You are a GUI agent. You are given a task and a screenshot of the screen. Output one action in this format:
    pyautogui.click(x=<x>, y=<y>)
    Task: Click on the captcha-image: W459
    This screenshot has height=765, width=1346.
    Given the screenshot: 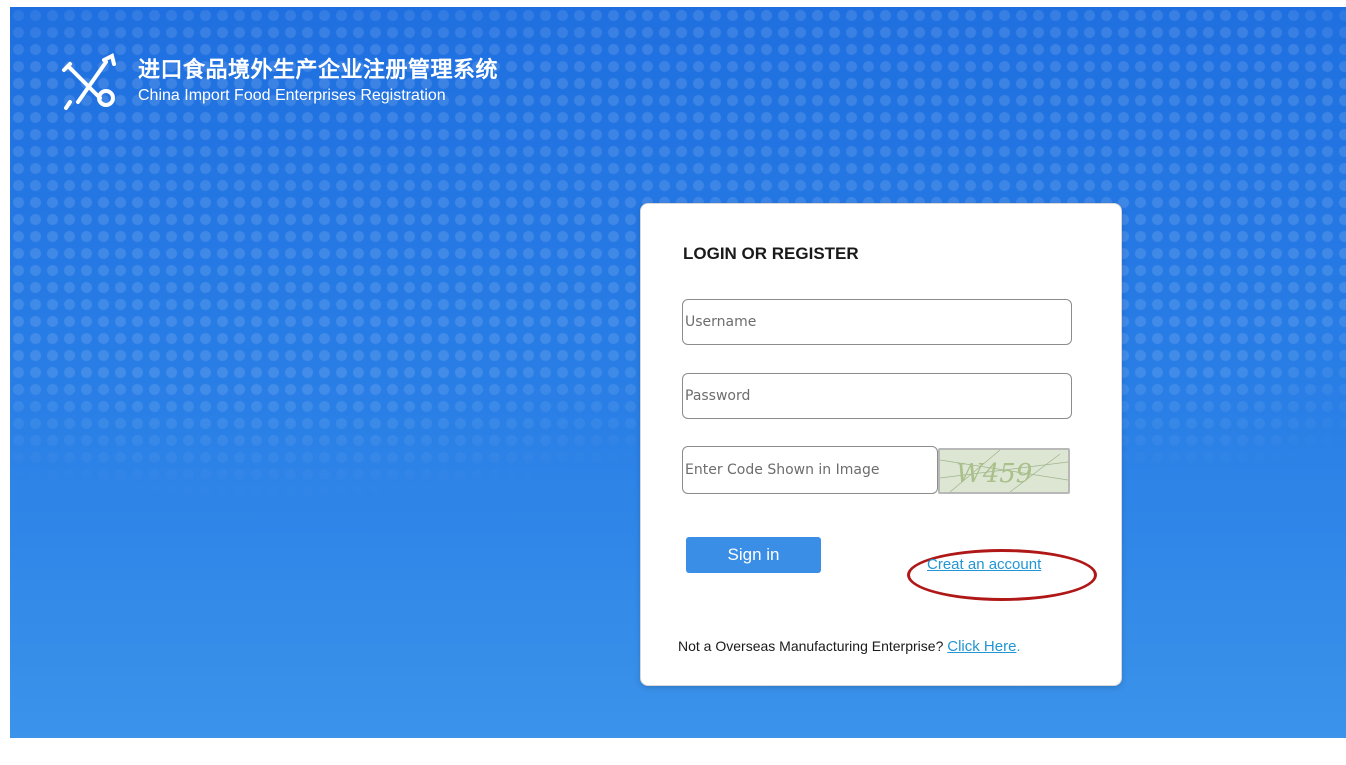 What is the action you would take?
    pyautogui.click(x=1004, y=471)
    